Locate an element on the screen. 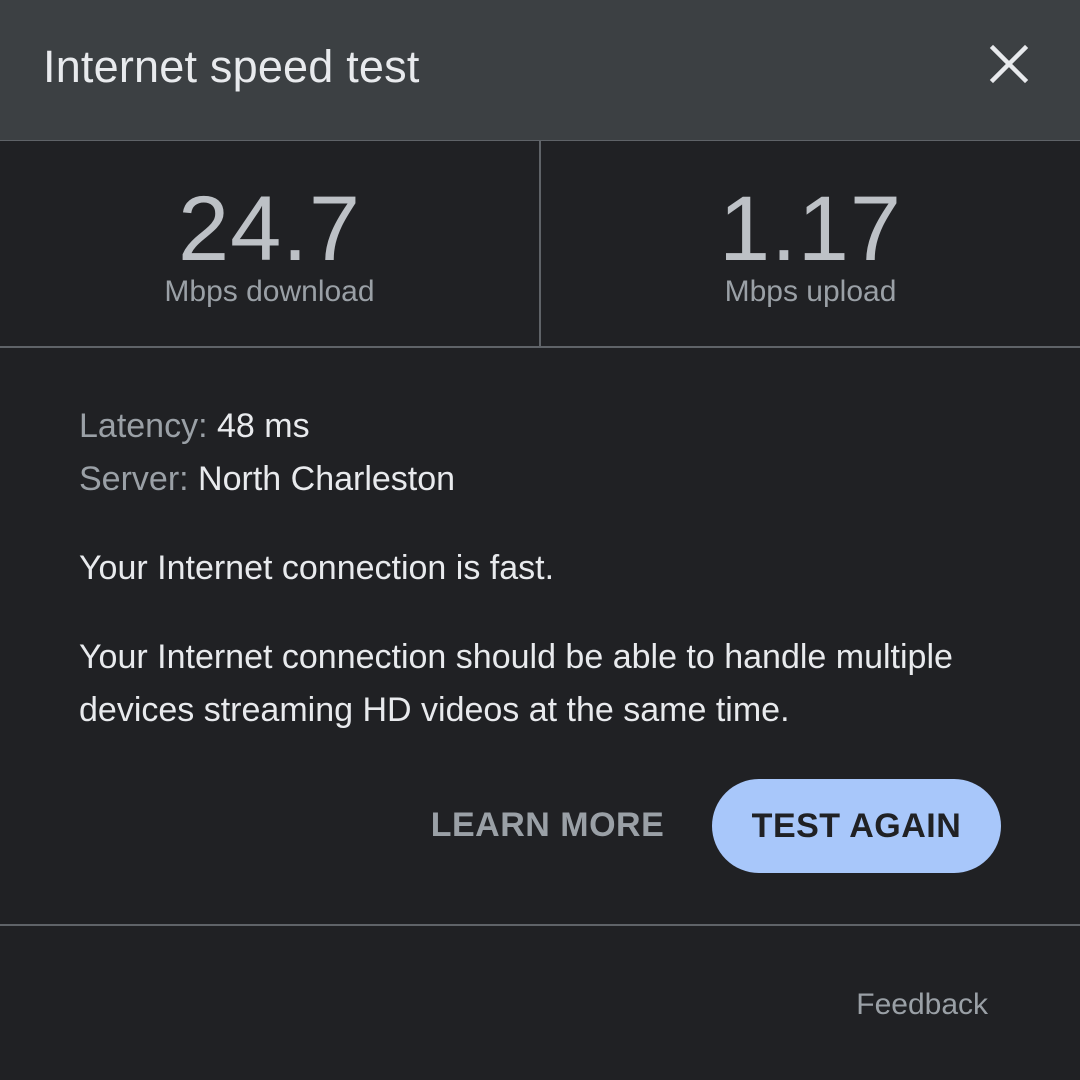  download-speed-value: 24.7 is located at coordinates (269, 229).